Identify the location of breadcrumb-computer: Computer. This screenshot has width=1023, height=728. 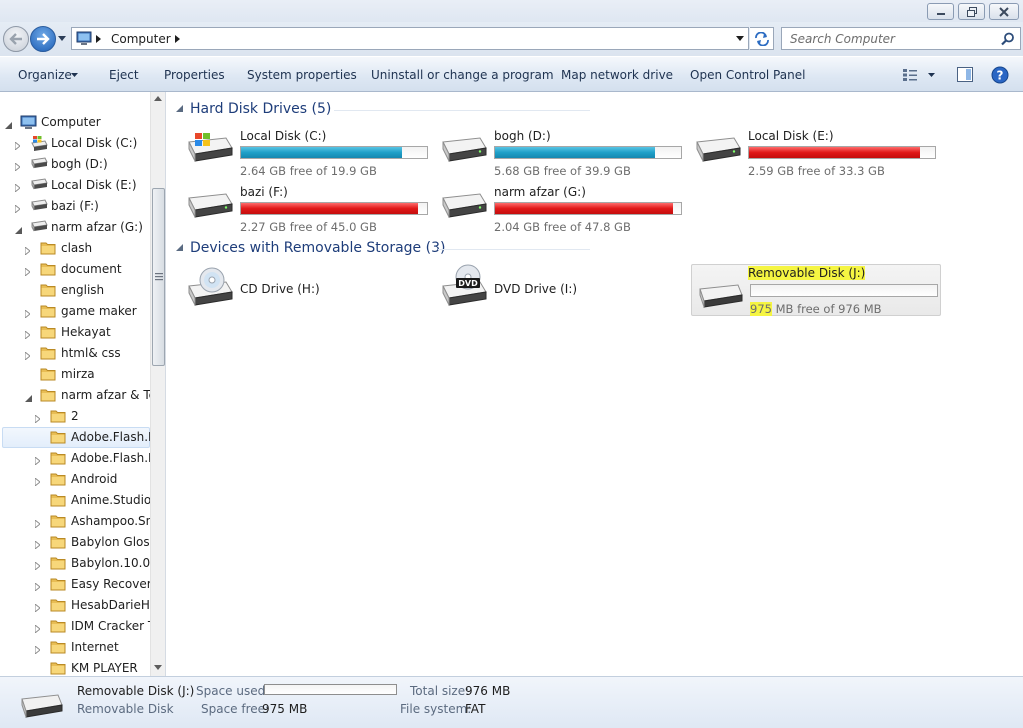
(141, 39).